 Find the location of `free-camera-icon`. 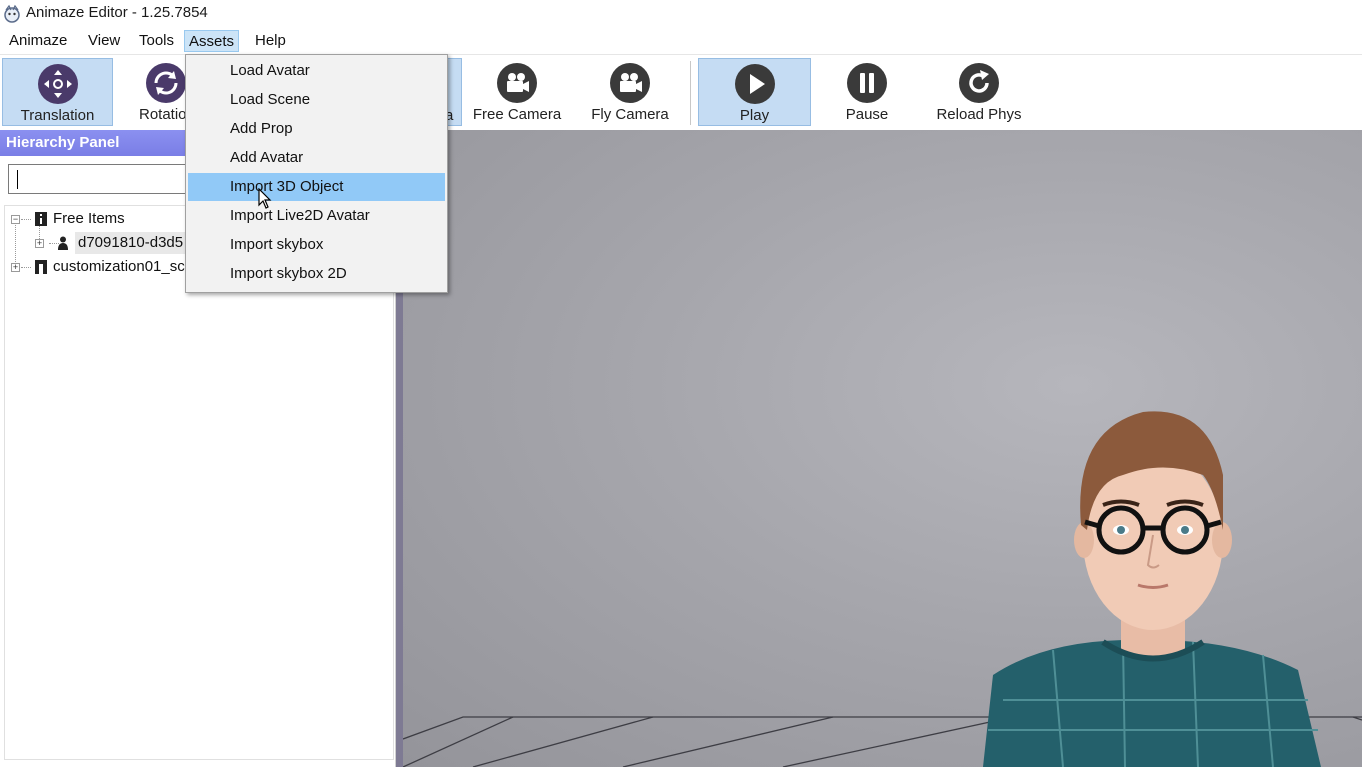

free-camera-icon is located at coordinates (517, 83).